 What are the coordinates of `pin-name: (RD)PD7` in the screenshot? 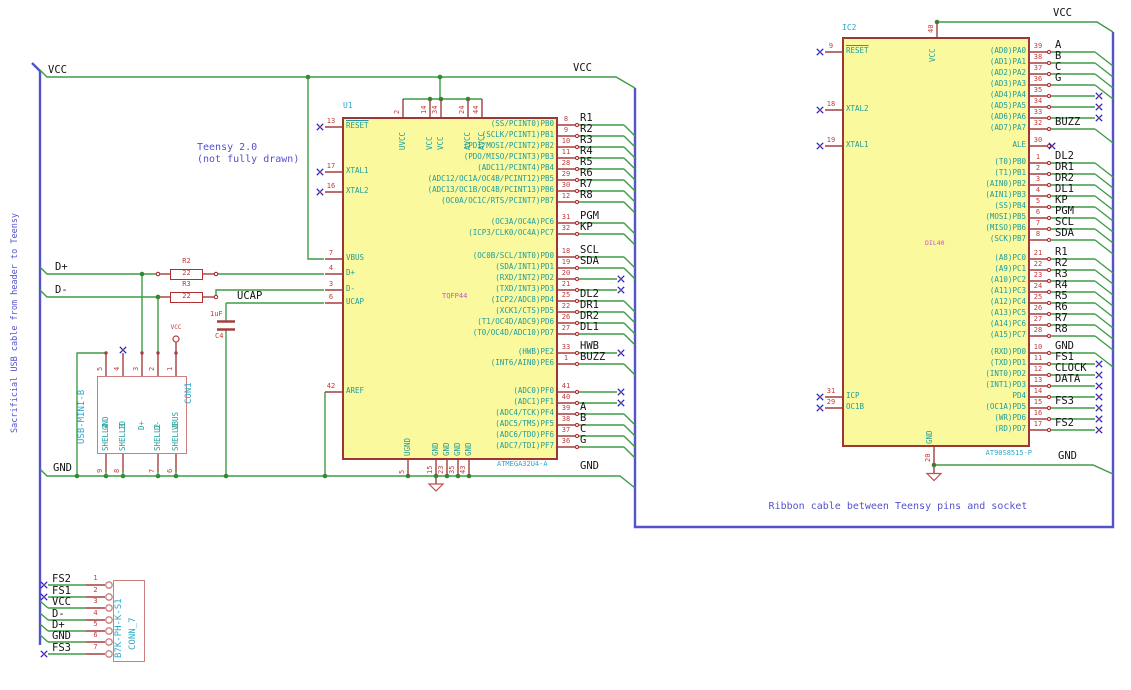 It's located at (1010, 428).